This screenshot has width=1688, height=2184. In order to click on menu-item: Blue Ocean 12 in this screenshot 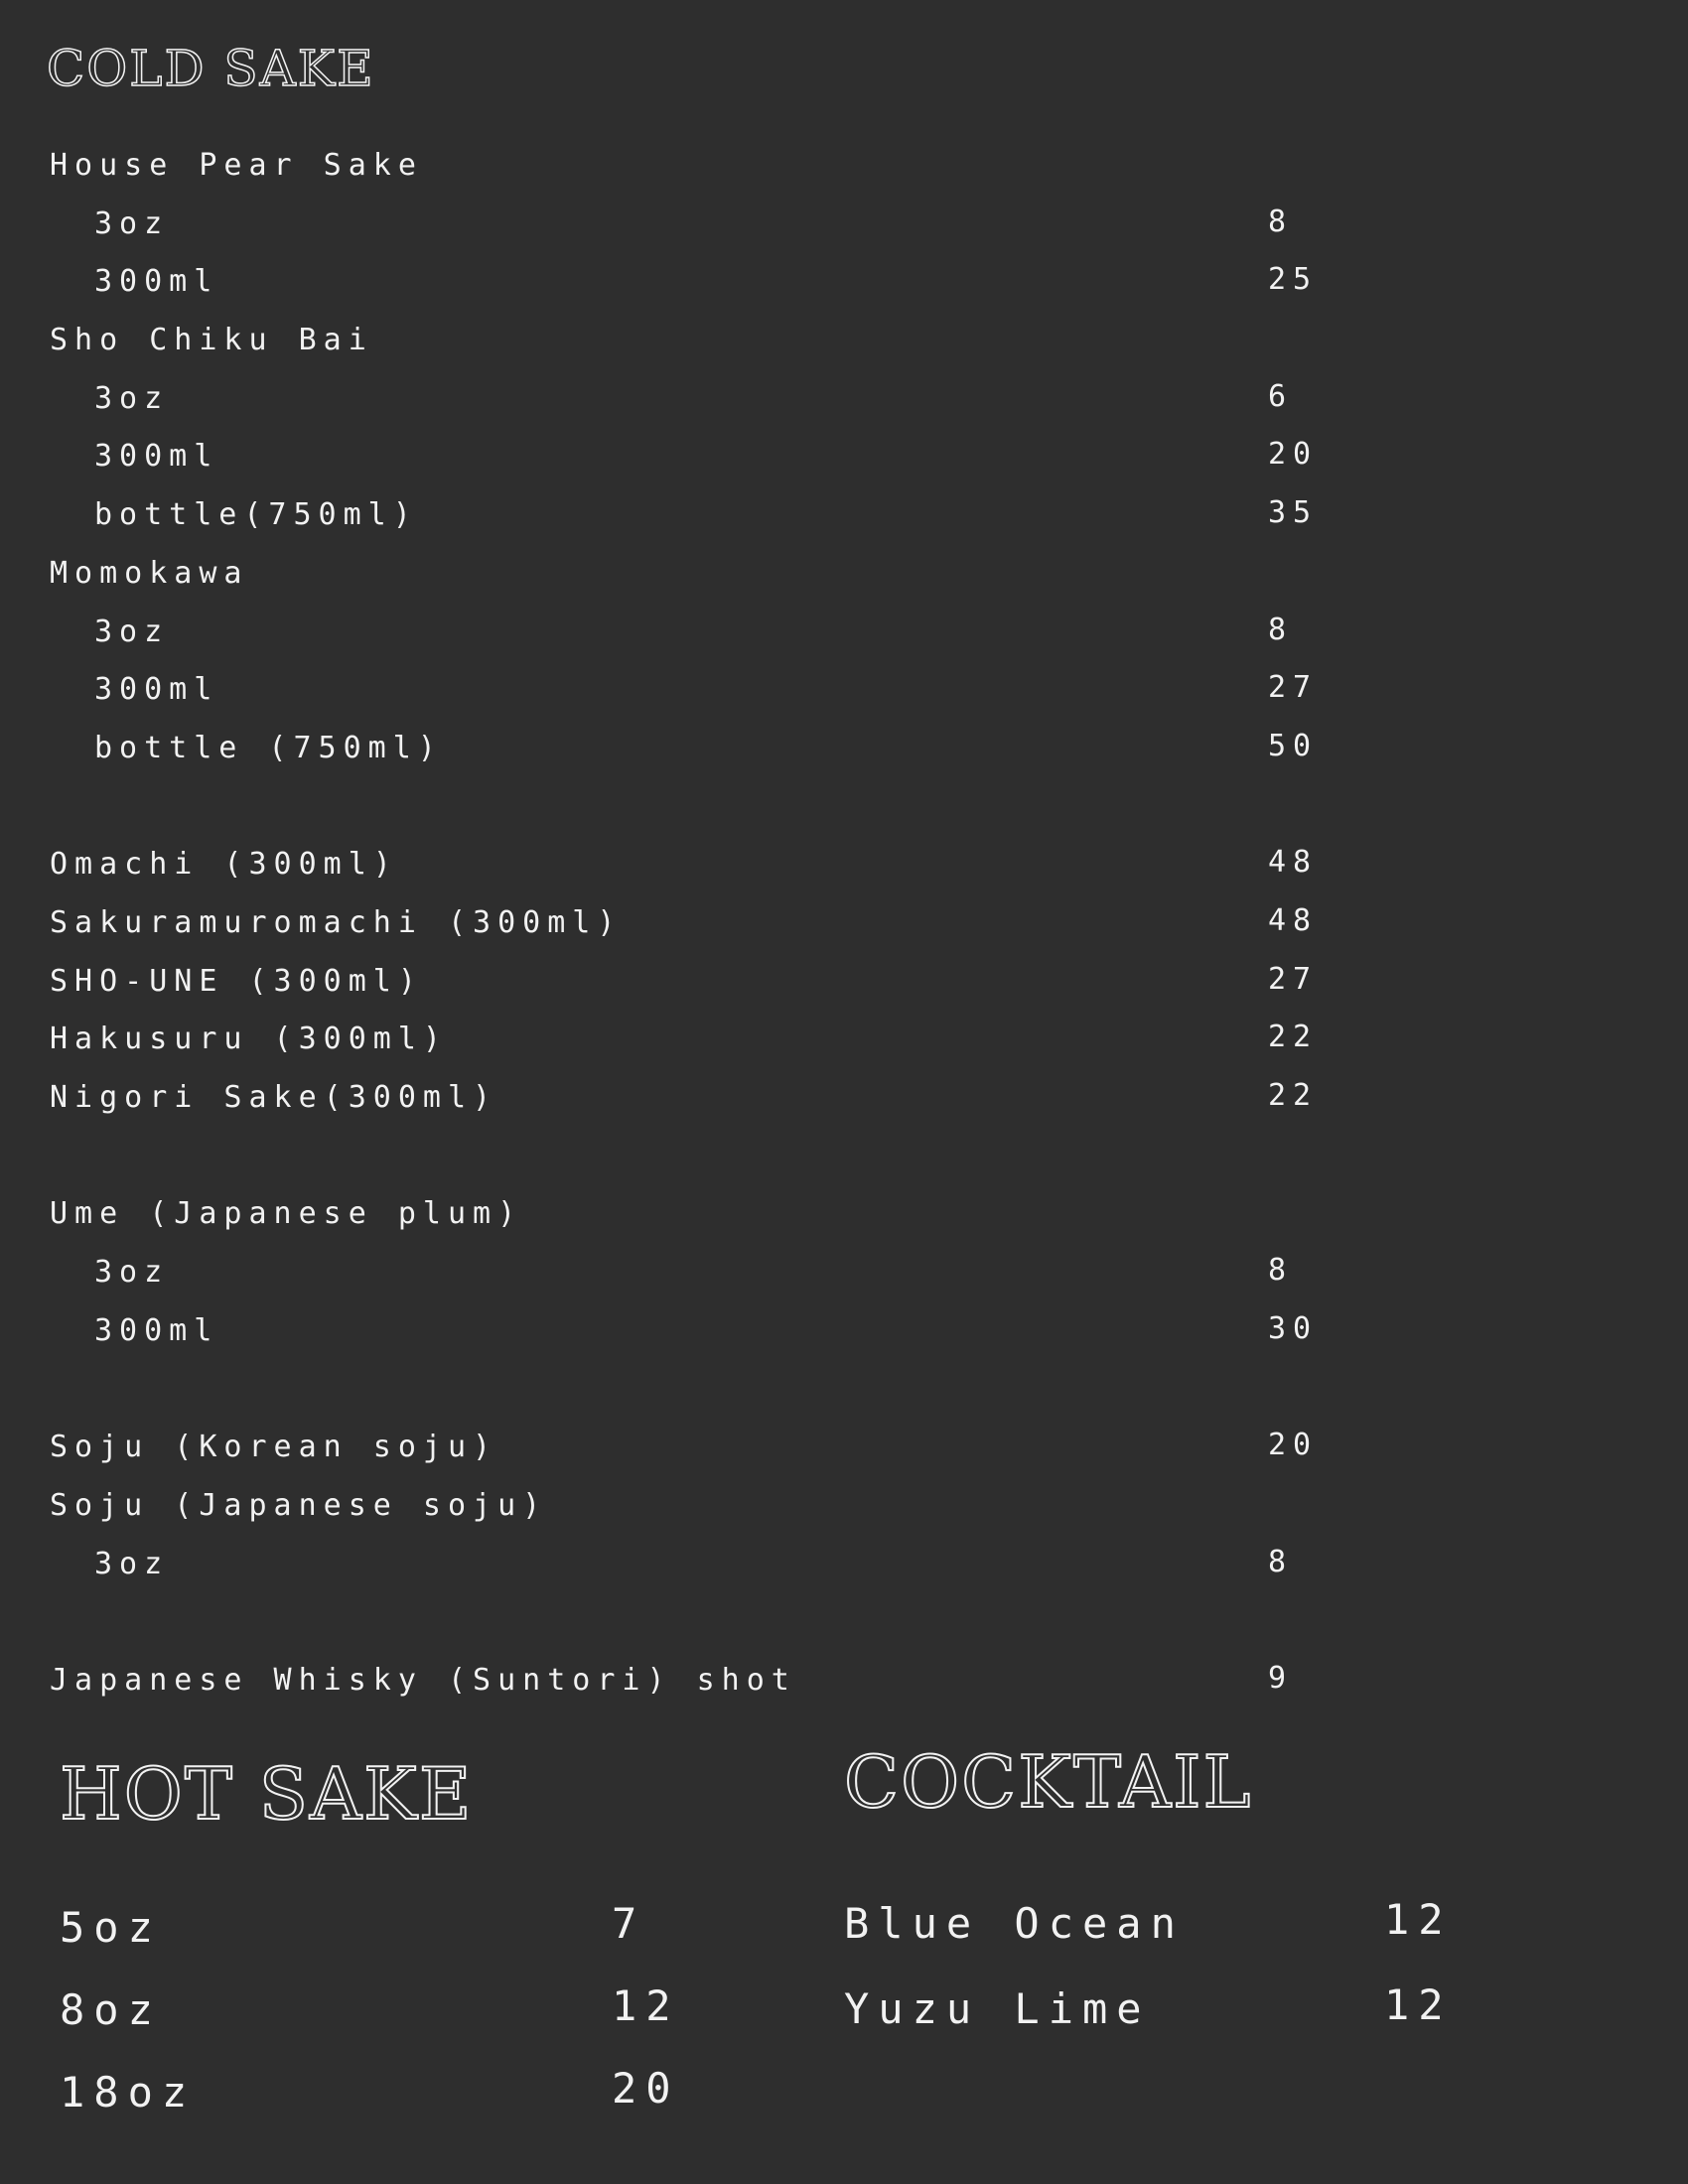, I will do `click(1191, 1925)`.